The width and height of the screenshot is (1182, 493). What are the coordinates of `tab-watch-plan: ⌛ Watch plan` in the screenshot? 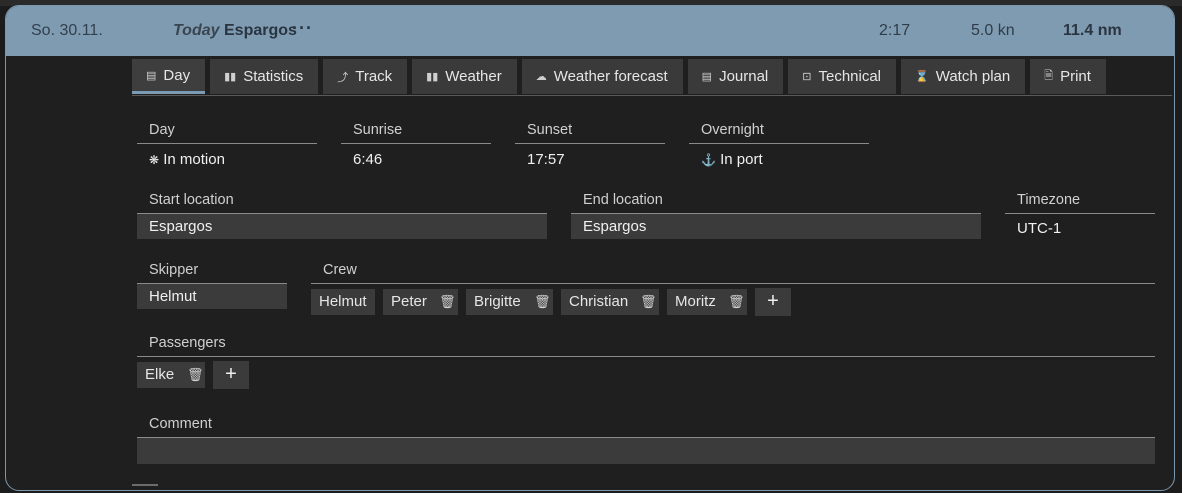 It's located at (963, 76).